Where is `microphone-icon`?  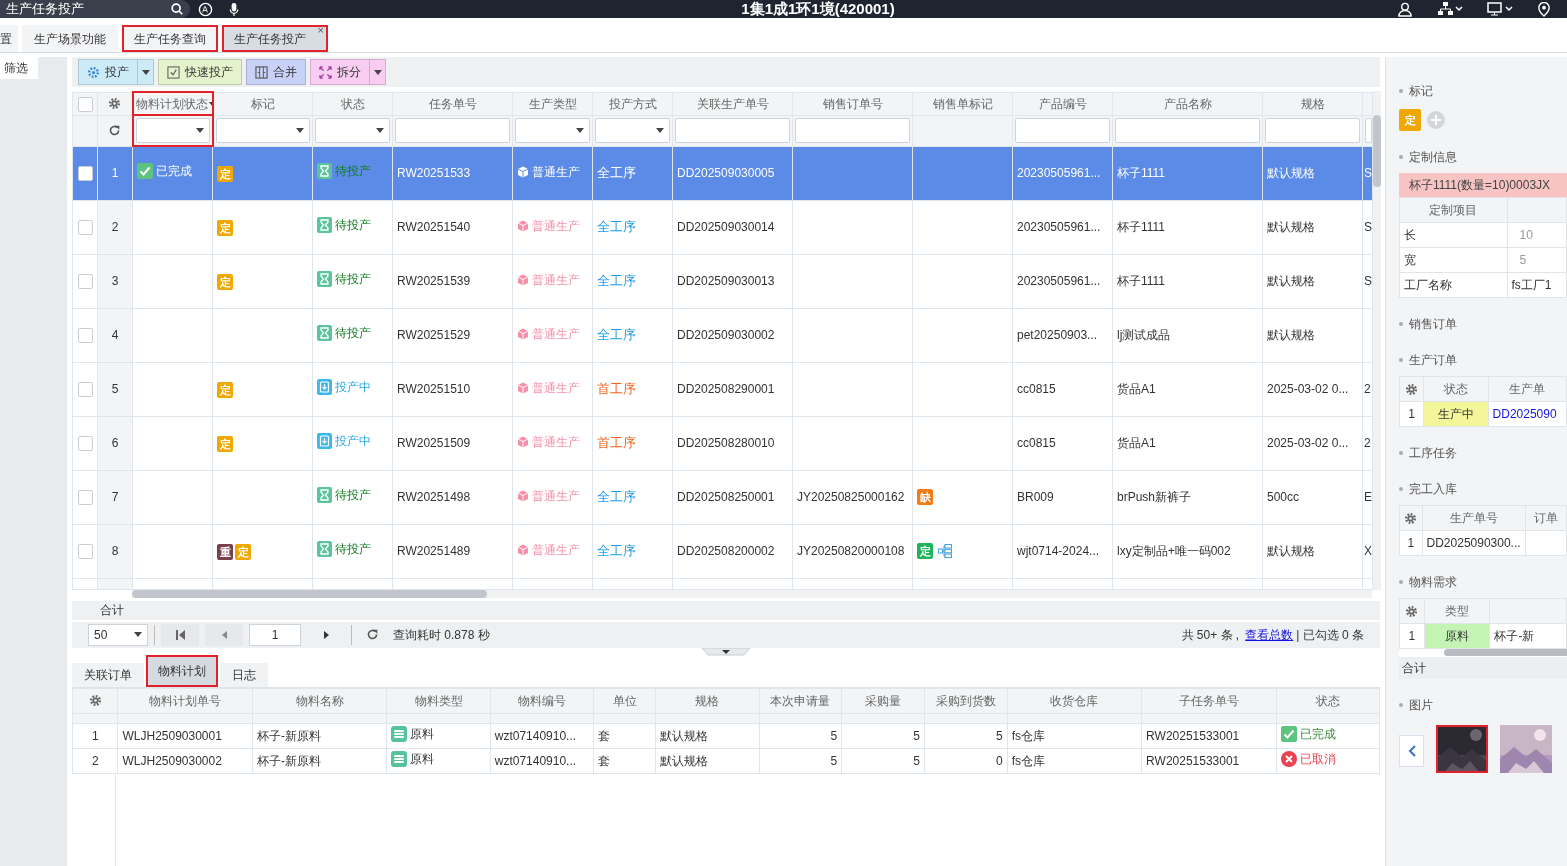 microphone-icon is located at coordinates (234, 9).